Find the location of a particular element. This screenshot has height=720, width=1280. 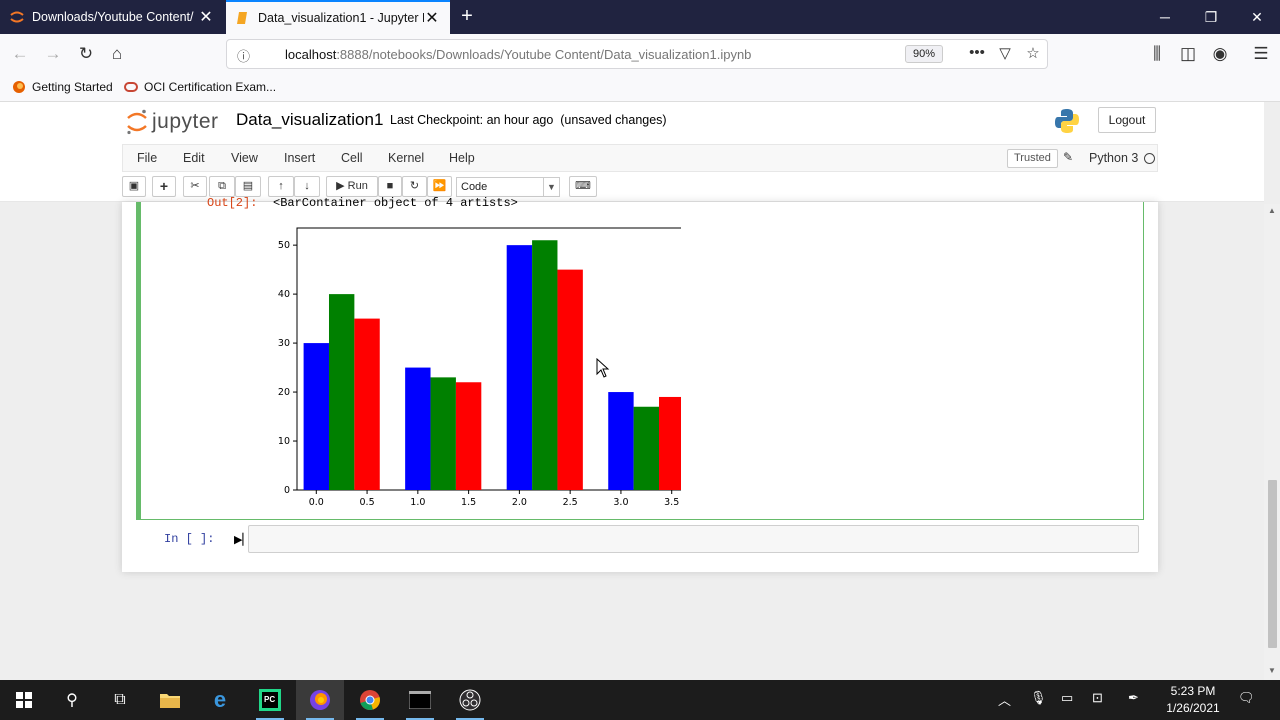

tab-downloads: Downloads/Youtube Content/ ✕ is located at coordinates (112, 17).